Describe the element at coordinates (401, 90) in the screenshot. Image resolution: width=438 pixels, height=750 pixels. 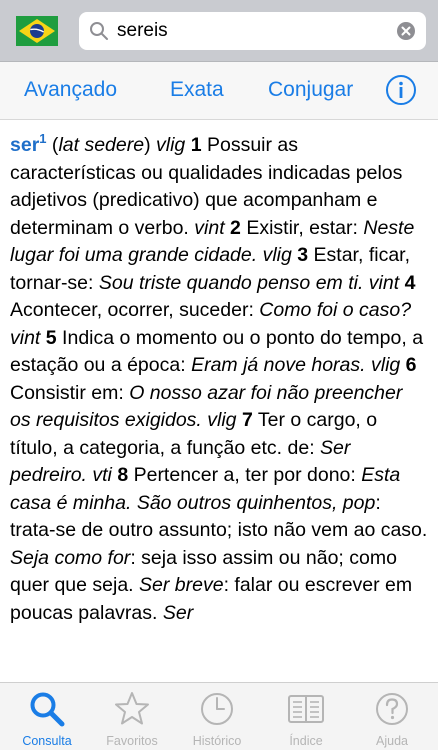
I see `info-icon` at that location.